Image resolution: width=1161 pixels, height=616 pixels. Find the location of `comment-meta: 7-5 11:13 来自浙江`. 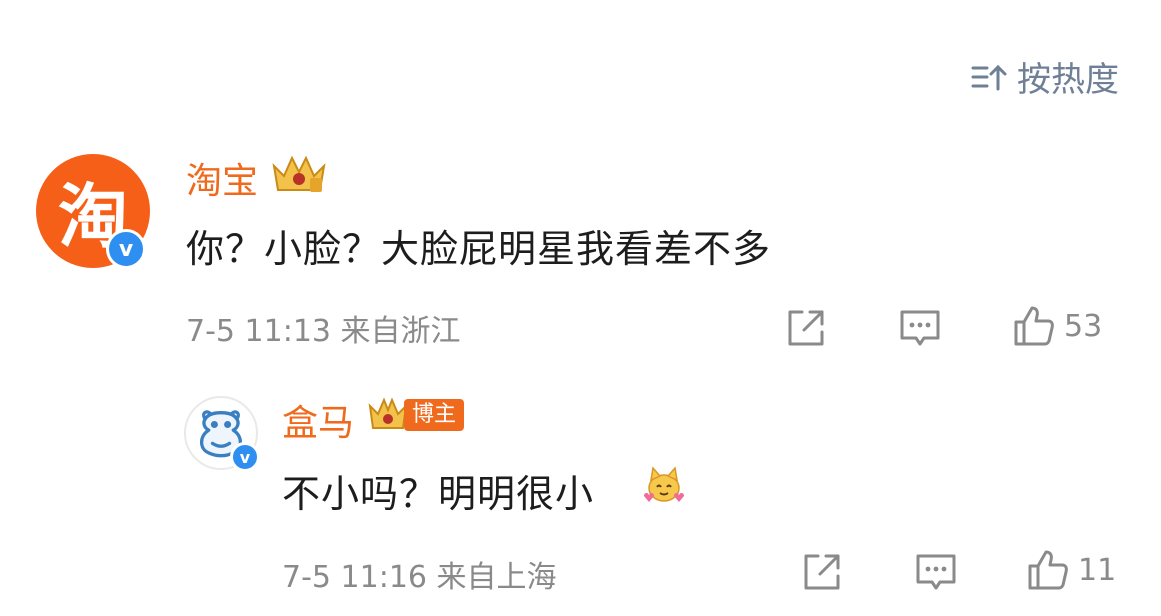

comment-meta: 7-5 11:13 来自浙江 is located at coordinates (323, 328).